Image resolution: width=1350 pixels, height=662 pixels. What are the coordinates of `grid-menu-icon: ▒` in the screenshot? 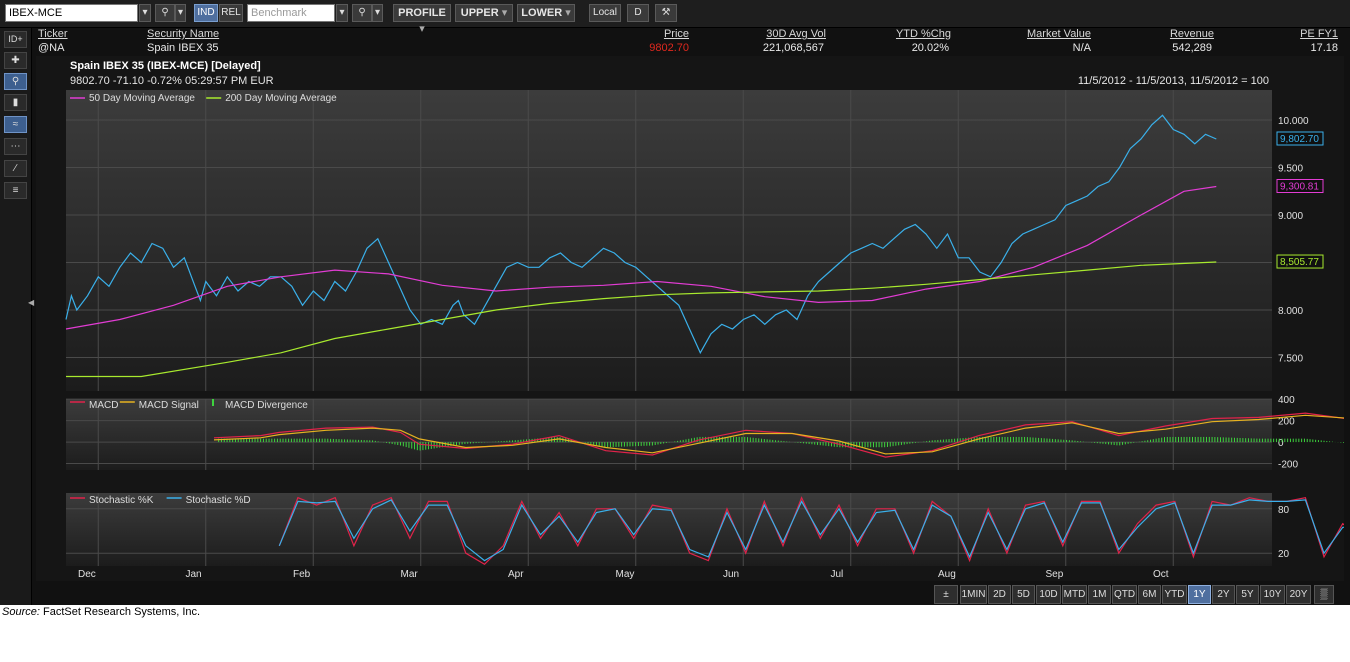 It's located at (1324, 594).